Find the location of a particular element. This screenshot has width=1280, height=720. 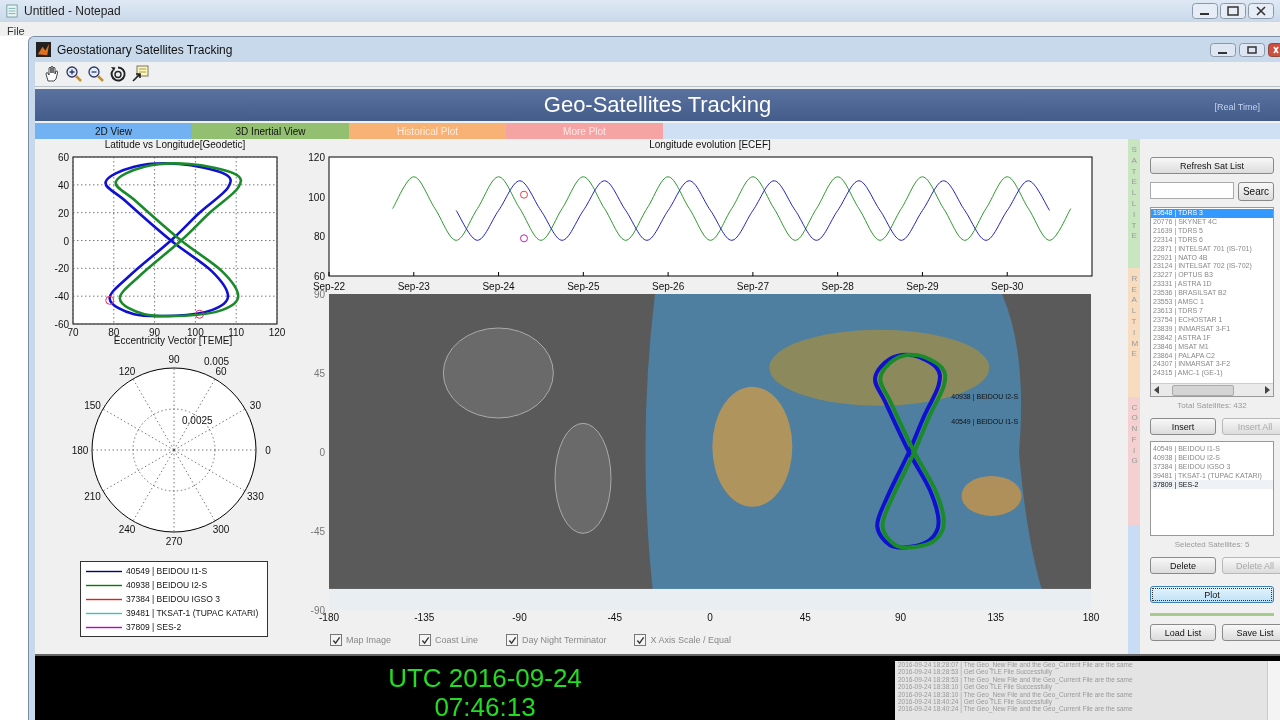

data-cursor-icon is located at coordinates (140, 74).